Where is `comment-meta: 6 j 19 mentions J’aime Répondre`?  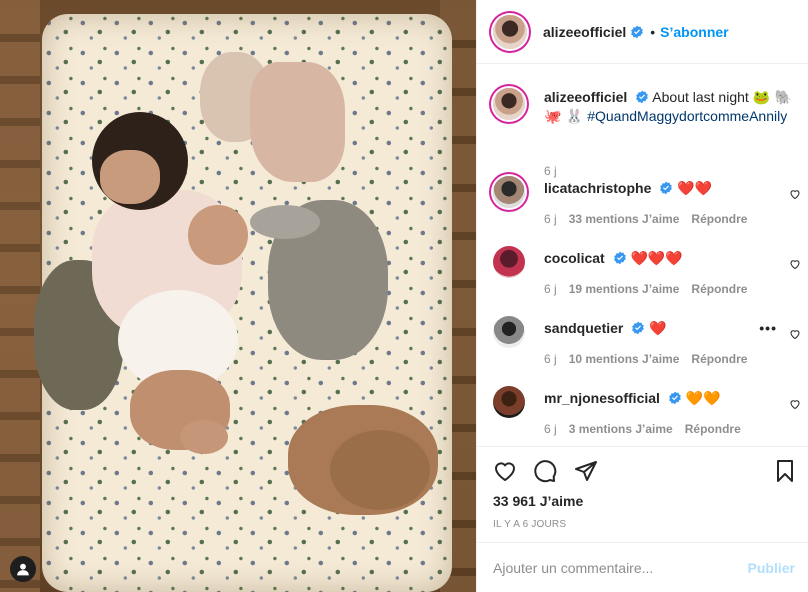 comment-meta: 6 j 19 mentions J’aime Répondre is located at coordinates (645, 289).